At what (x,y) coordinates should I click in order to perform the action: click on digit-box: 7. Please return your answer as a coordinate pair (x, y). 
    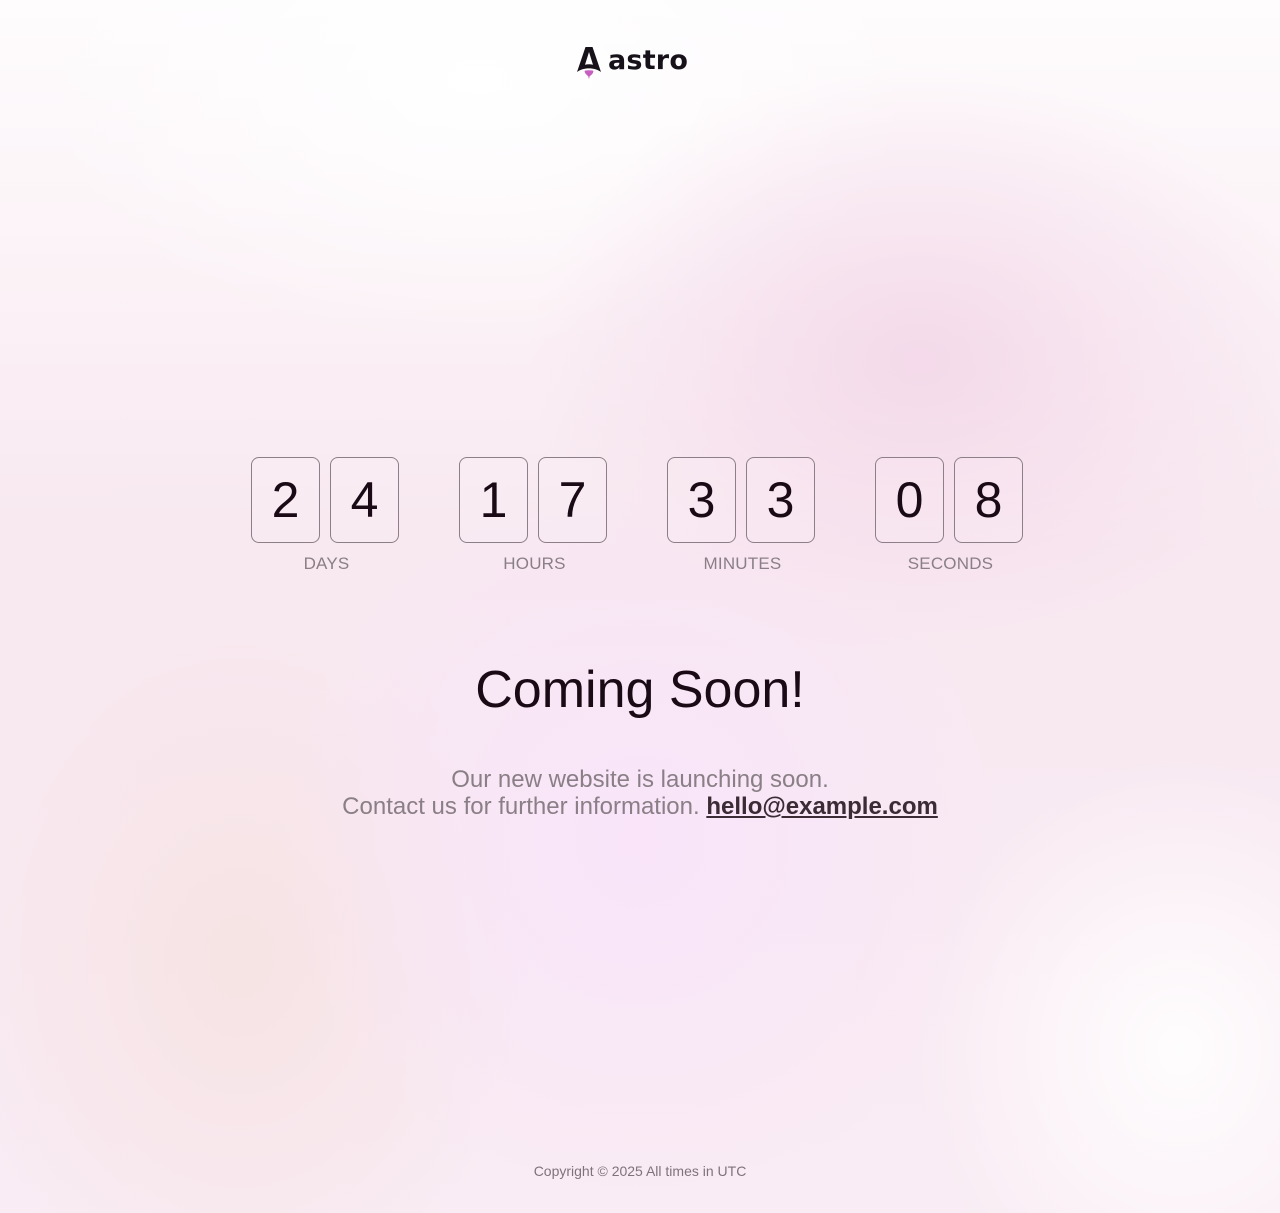
    Looking at the image, I should click on (572, 500).